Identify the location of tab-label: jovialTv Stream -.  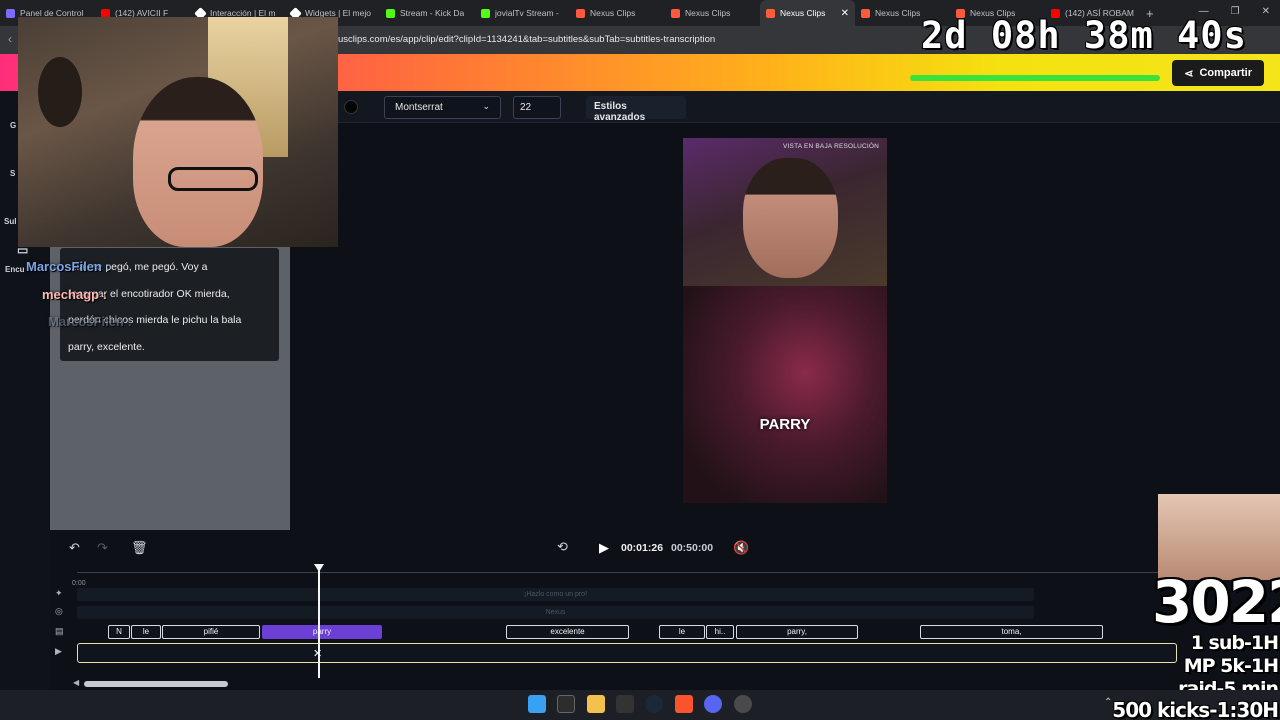
(527, 13).